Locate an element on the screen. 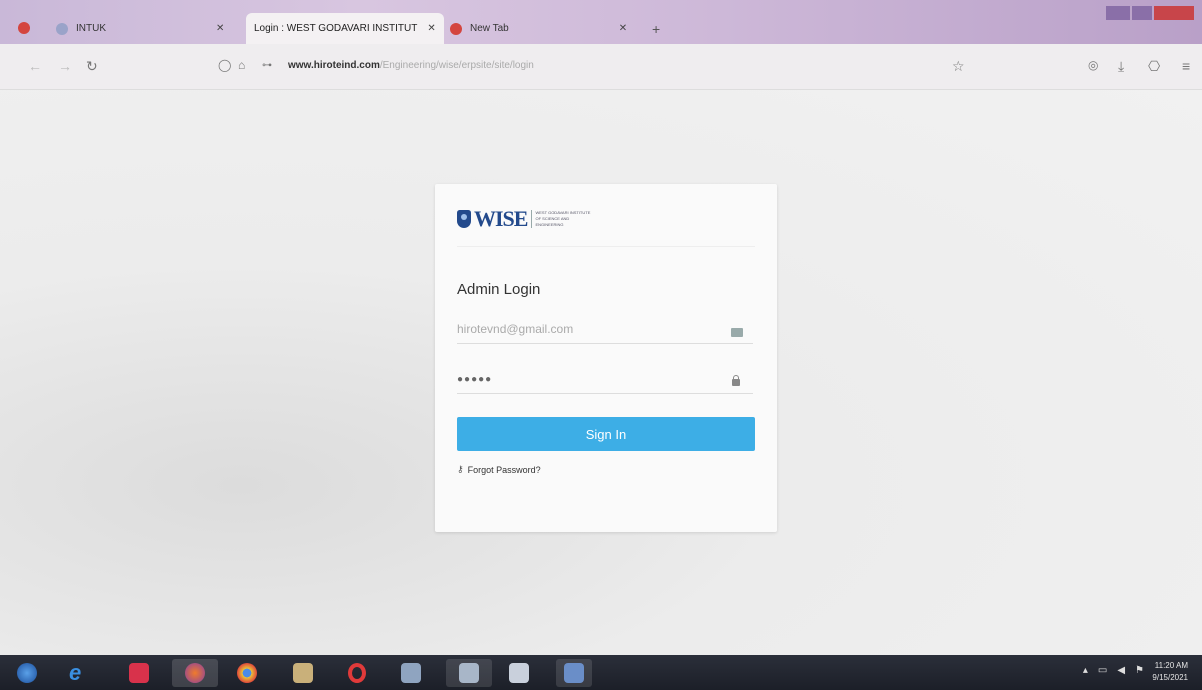  taskbar-firefox is located at coordinates (195, 673).